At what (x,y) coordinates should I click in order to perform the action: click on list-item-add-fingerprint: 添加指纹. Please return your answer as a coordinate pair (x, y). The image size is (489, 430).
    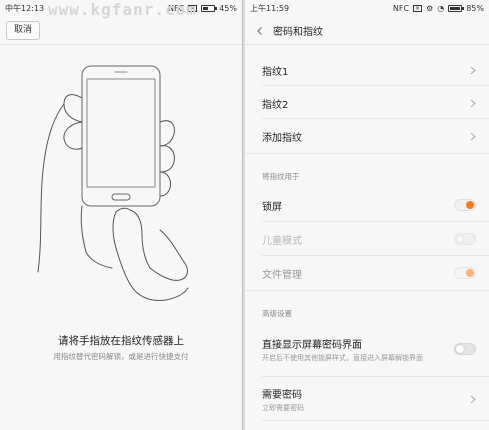
    Looking at the image, I should click on (367, 136).